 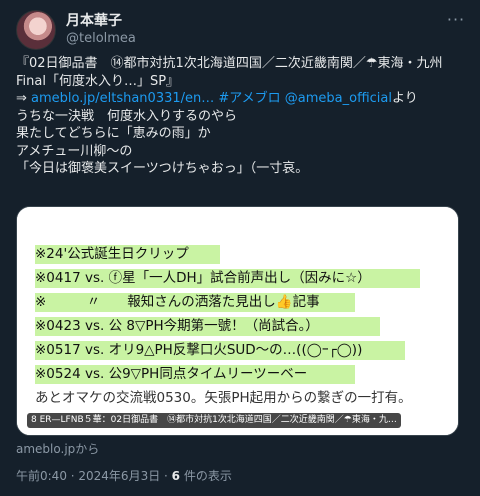 What do you see at coordinates (229, 63) in the screenshot?
I see `post-line-1: 『02日御品書 ⑭都市対抗1次北海道四国／二次近畿南関／☂東海・九州` at bounding box center [229, 63].